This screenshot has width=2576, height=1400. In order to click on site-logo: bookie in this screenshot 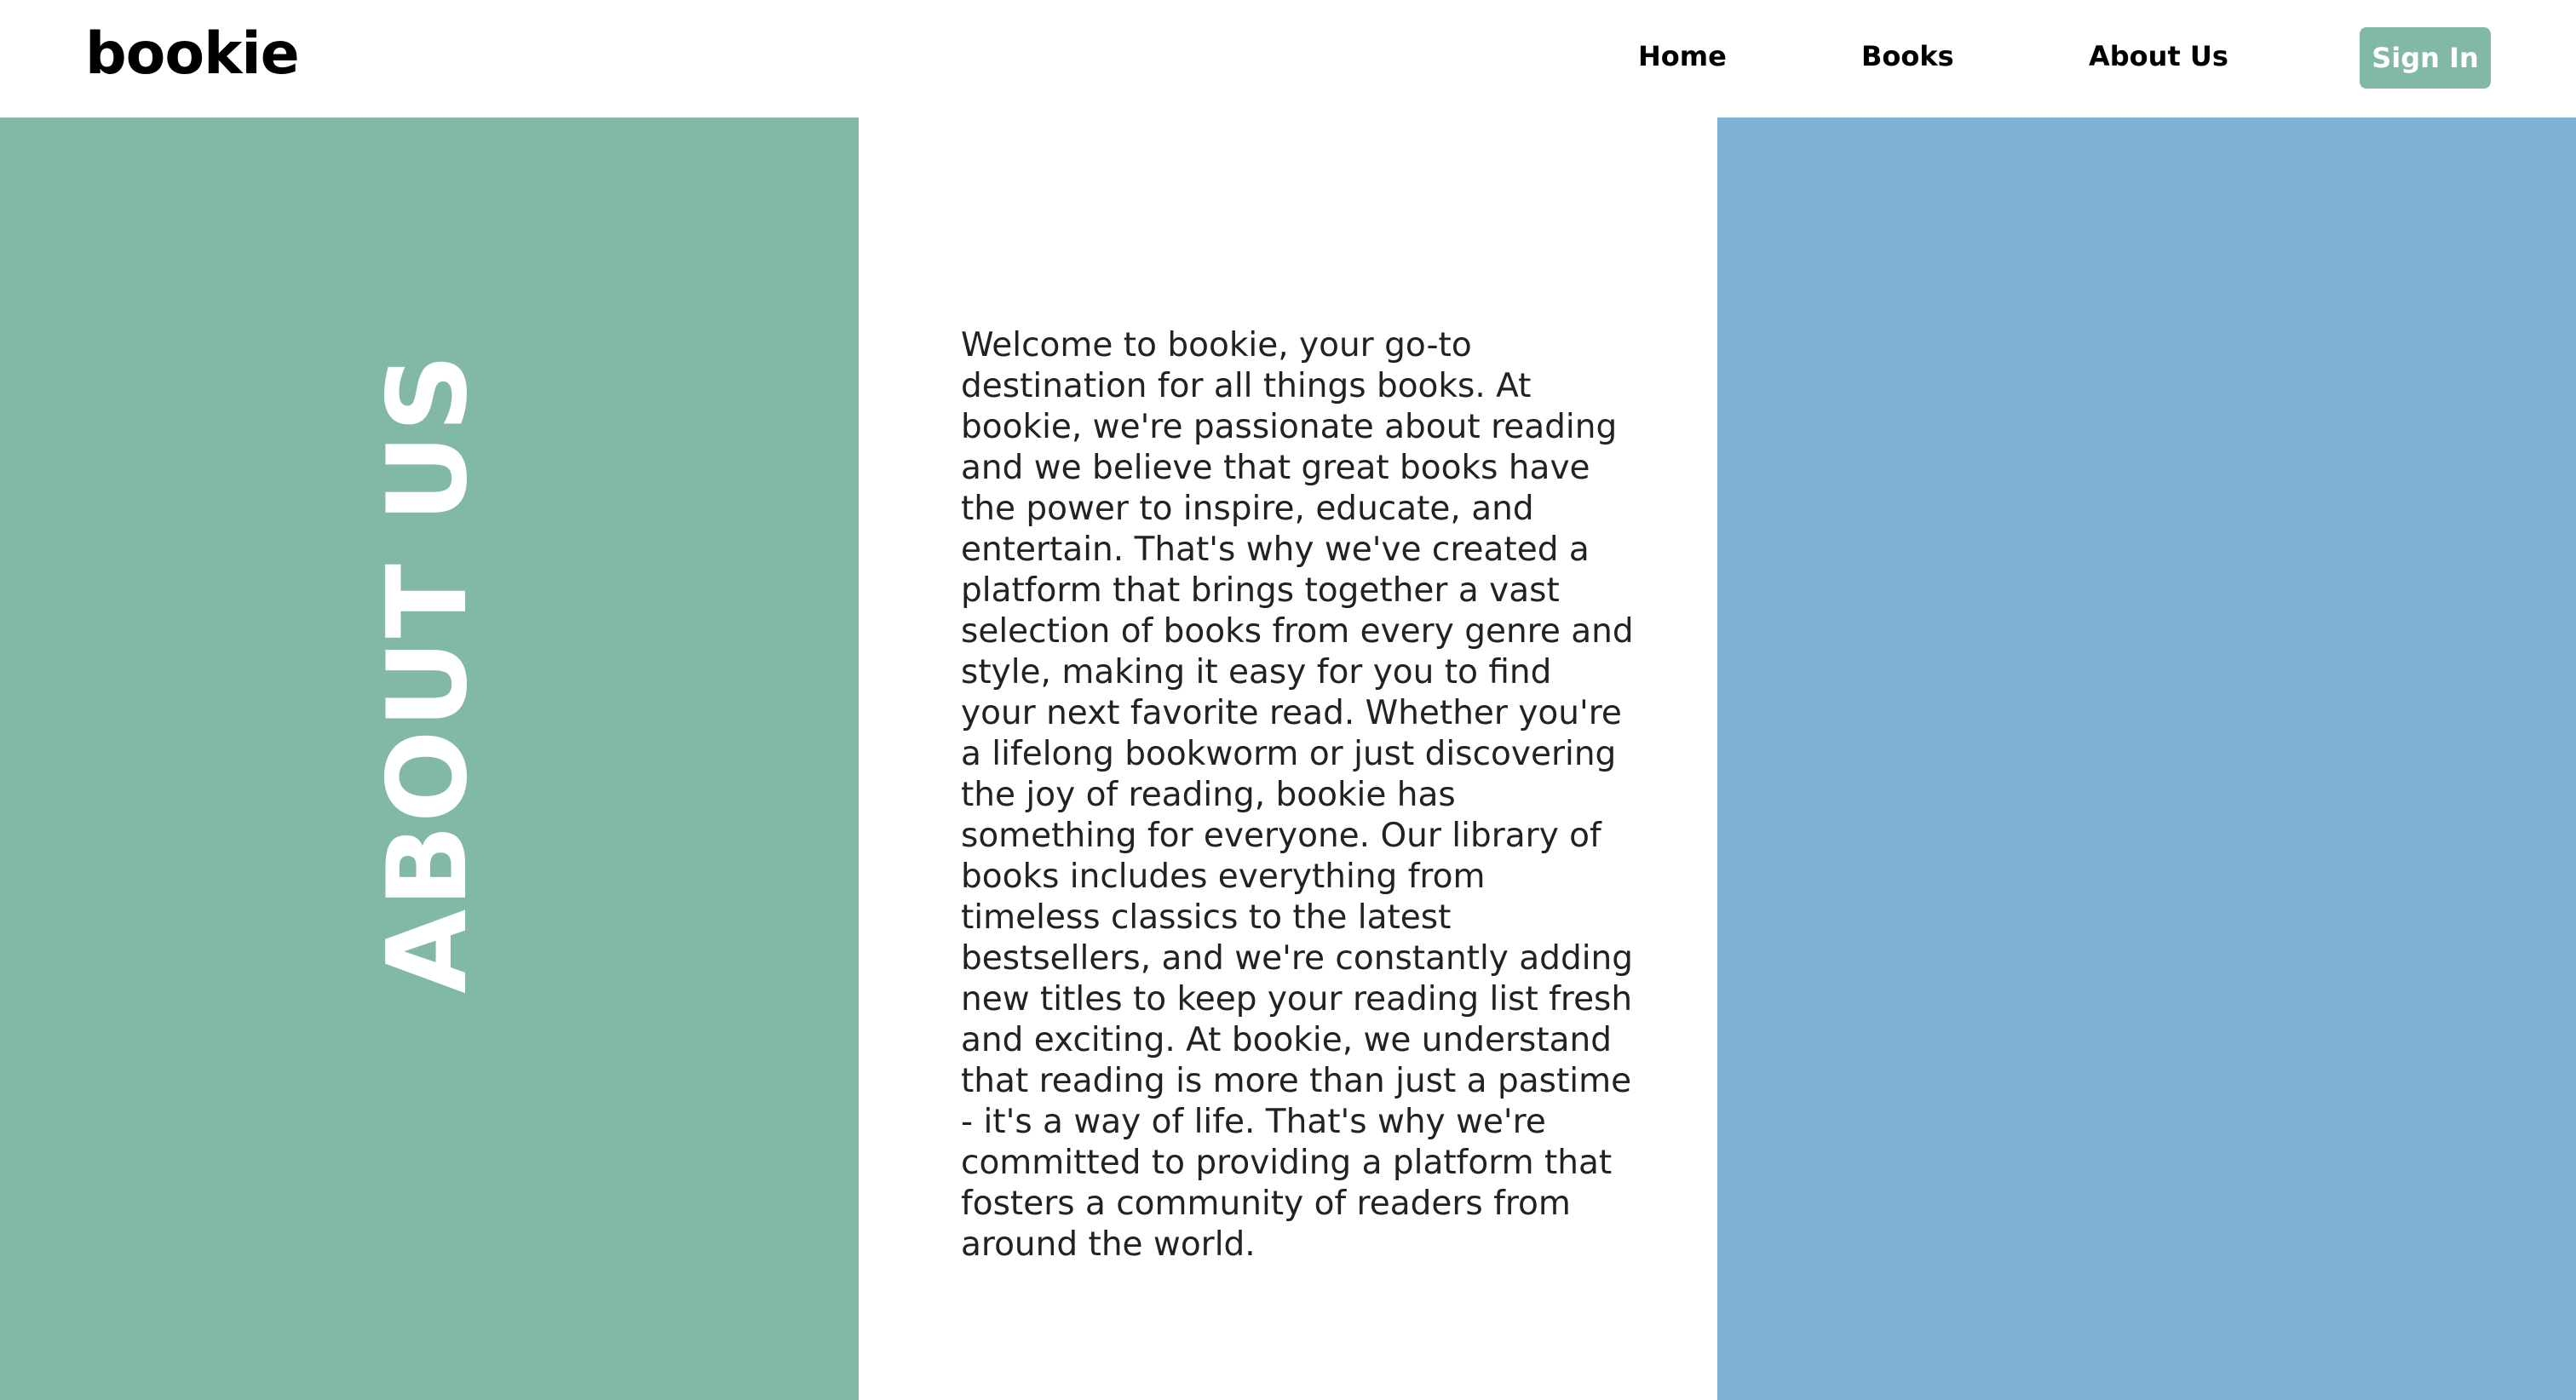, I will do `click(193, 54)`.